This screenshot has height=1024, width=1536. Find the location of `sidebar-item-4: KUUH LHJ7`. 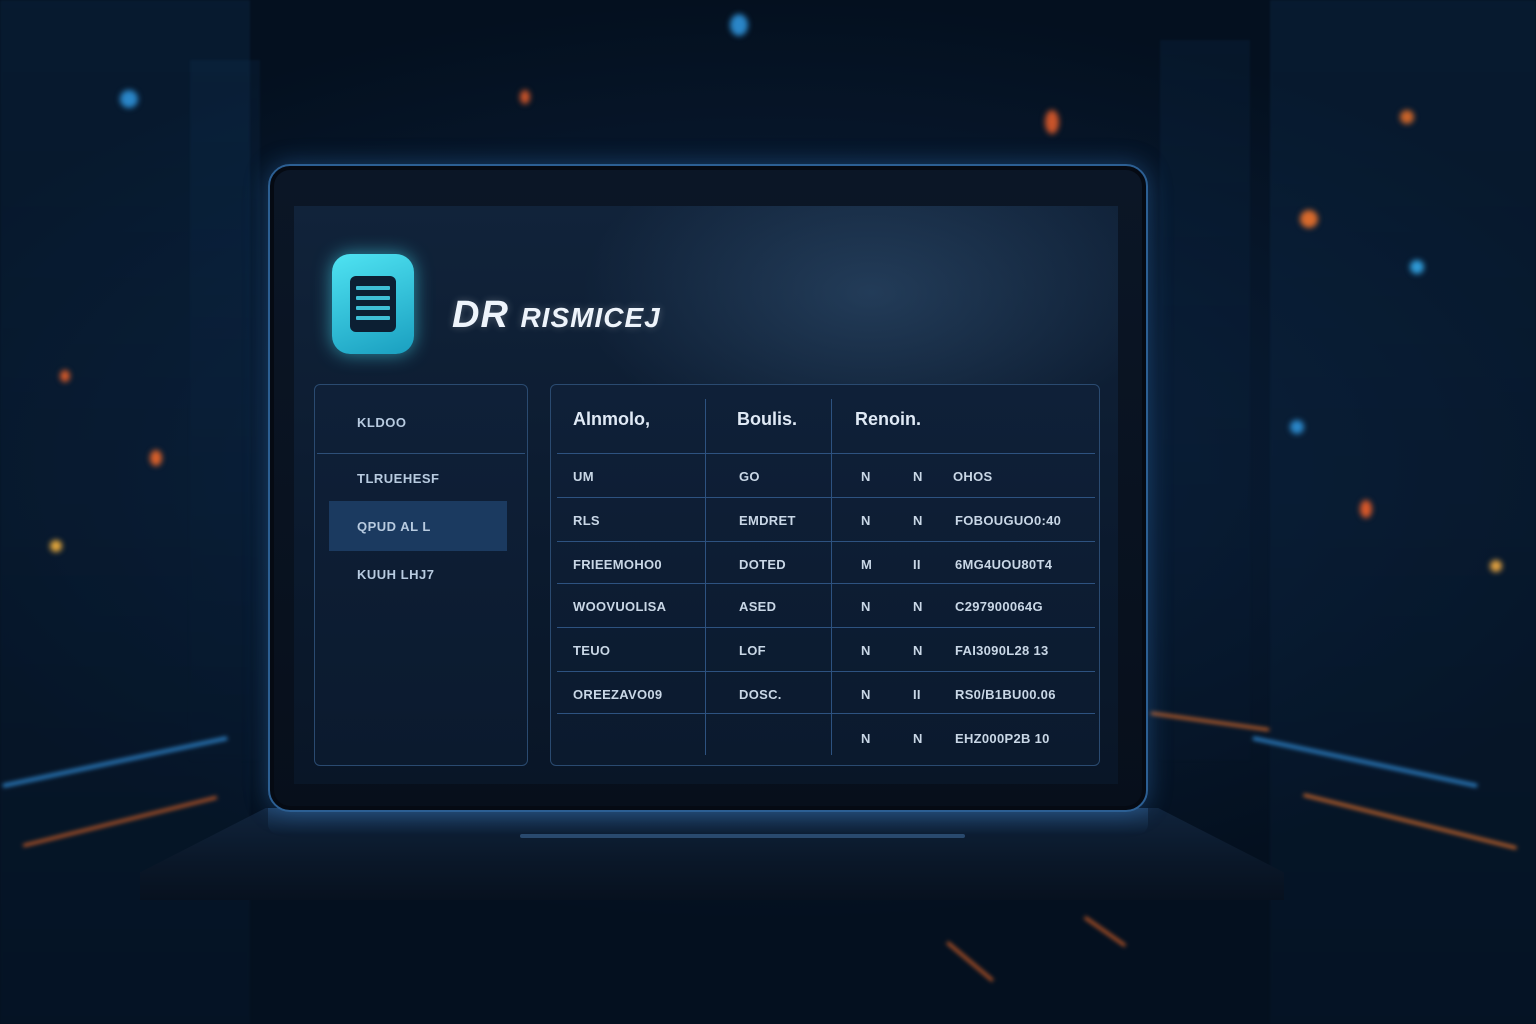

sidebar-item-4: KUUH LHJ7 is located at coordinates (418, 574).